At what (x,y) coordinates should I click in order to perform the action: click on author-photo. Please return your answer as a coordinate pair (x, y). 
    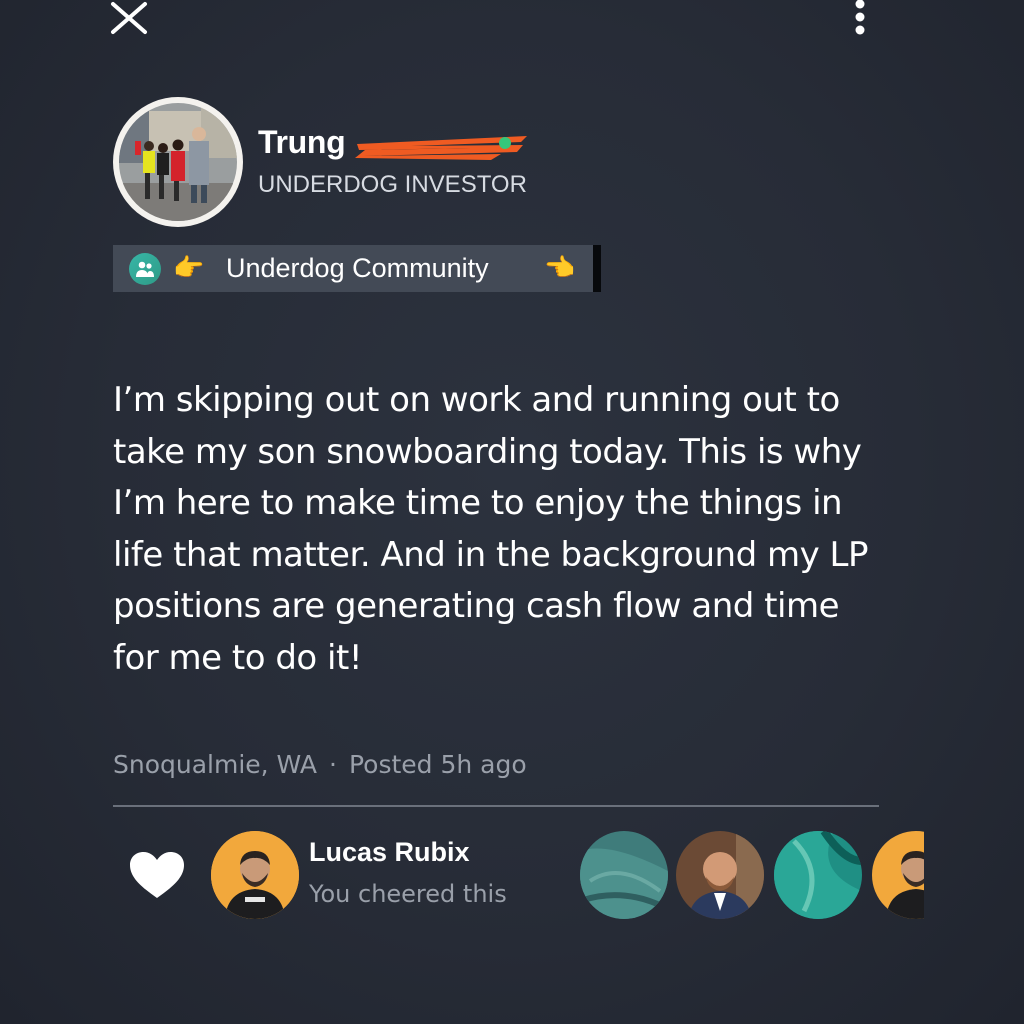
    Looking at the image, I should click on (178, 162).